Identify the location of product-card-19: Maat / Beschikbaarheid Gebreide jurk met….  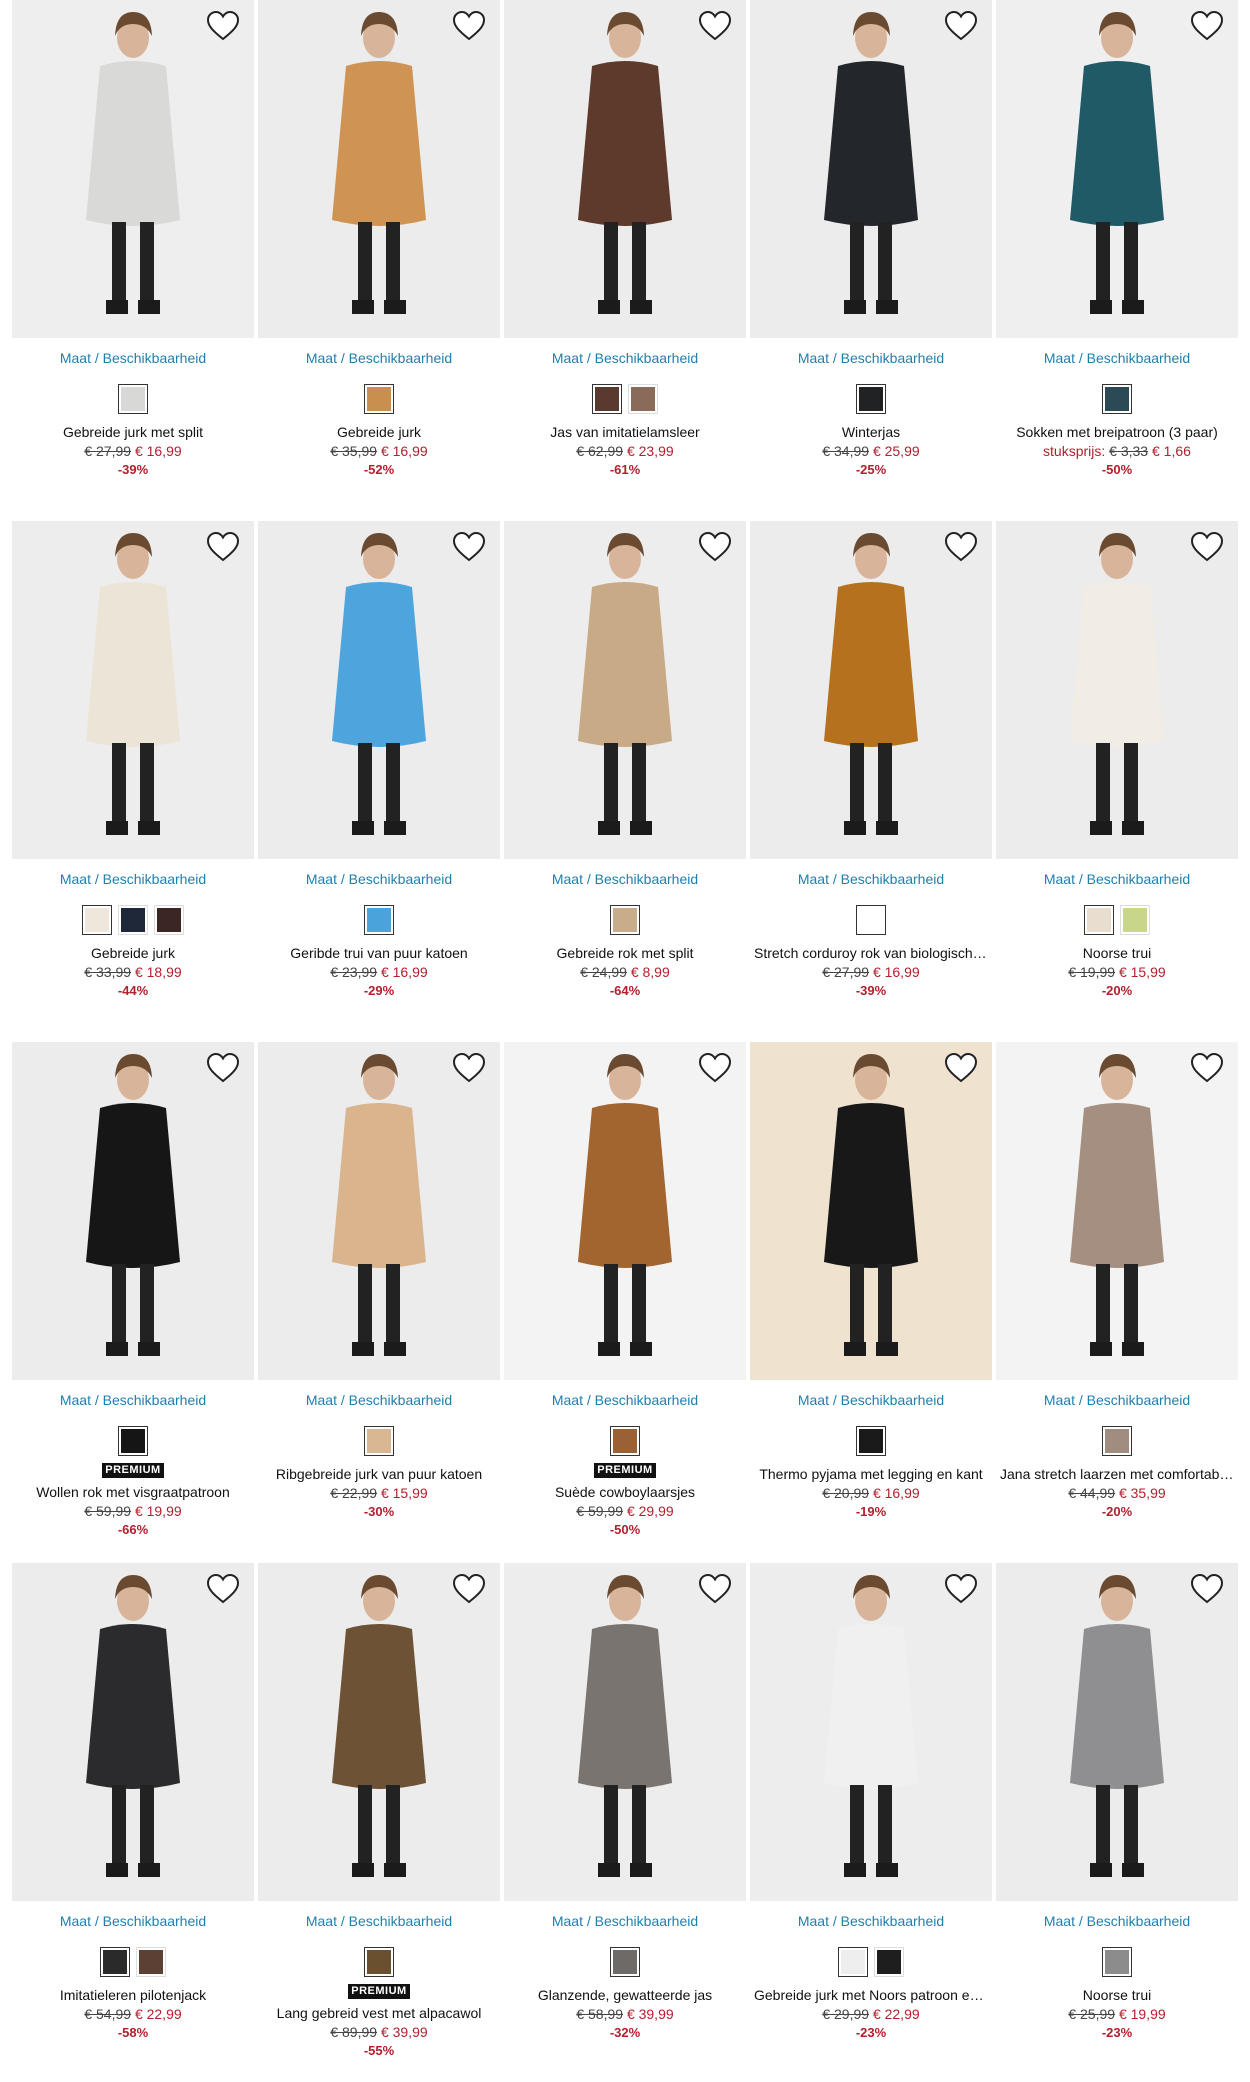
(871, 1822).